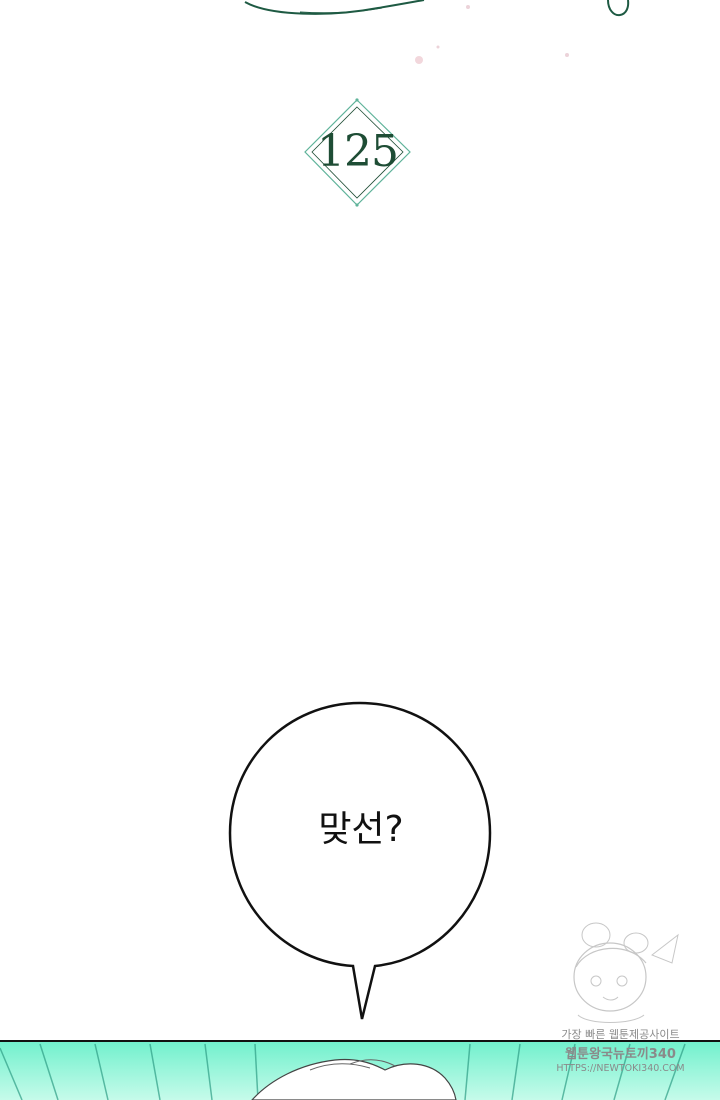 The width and height of the screenshot is (720, 1100). What do you see at coordinates (358, 151) in the screenshot?
I see `chapter-number: 125` at bounding box center [358, 151].